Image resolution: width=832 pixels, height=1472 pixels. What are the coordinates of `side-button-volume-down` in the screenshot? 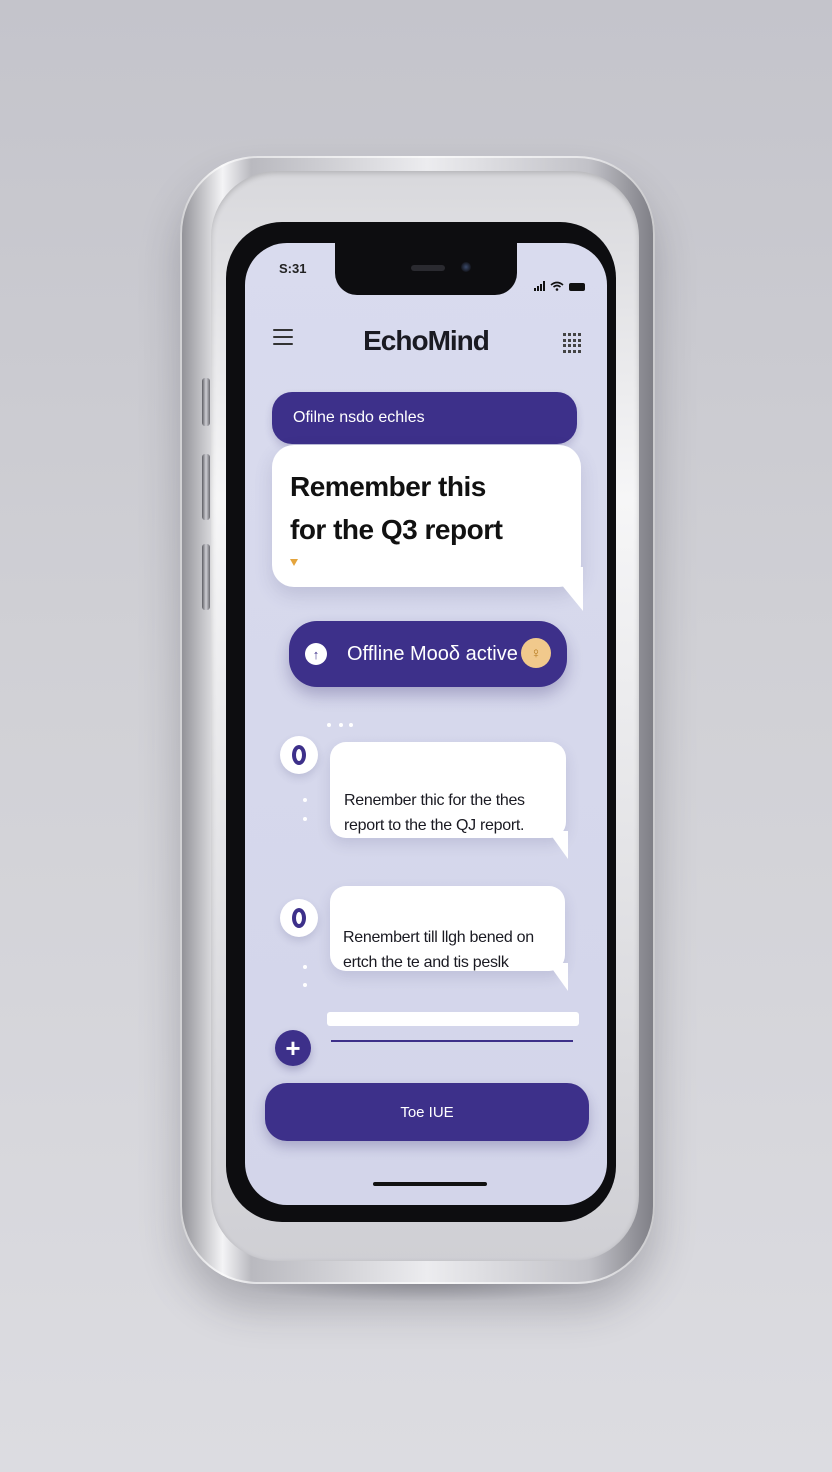 It's located at (206, 577).